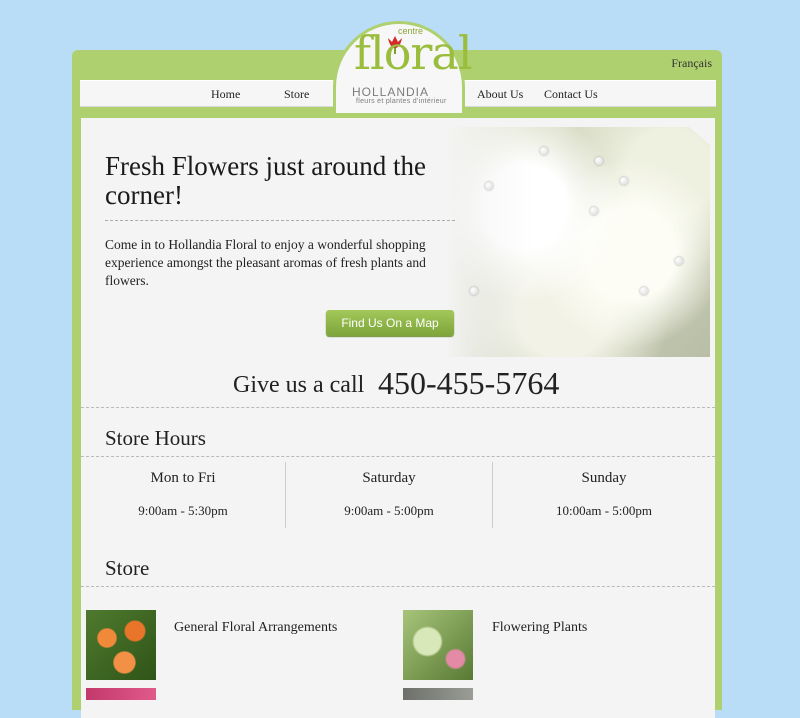 The image size is (800, 718). I want to click on nav-item-home: Home, so click(225, 94).